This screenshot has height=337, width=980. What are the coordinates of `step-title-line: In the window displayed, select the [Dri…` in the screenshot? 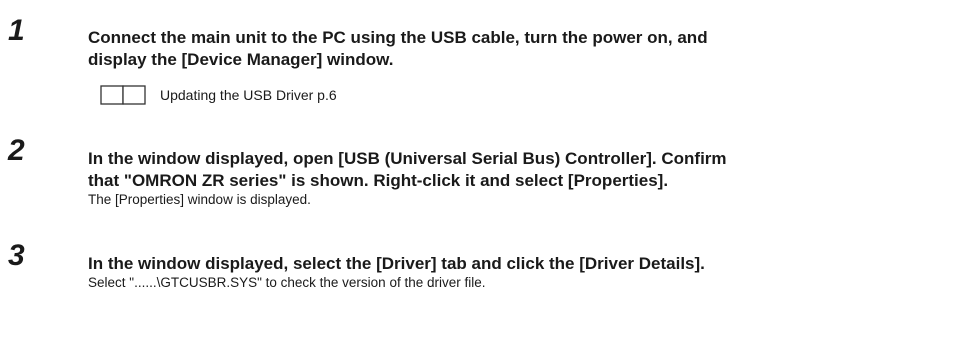 It's located at (396, 263).